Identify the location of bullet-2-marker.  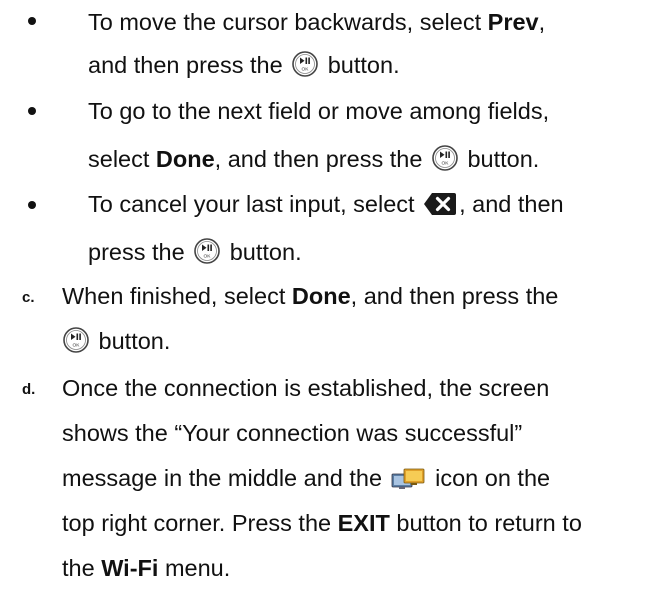
(32, 111).